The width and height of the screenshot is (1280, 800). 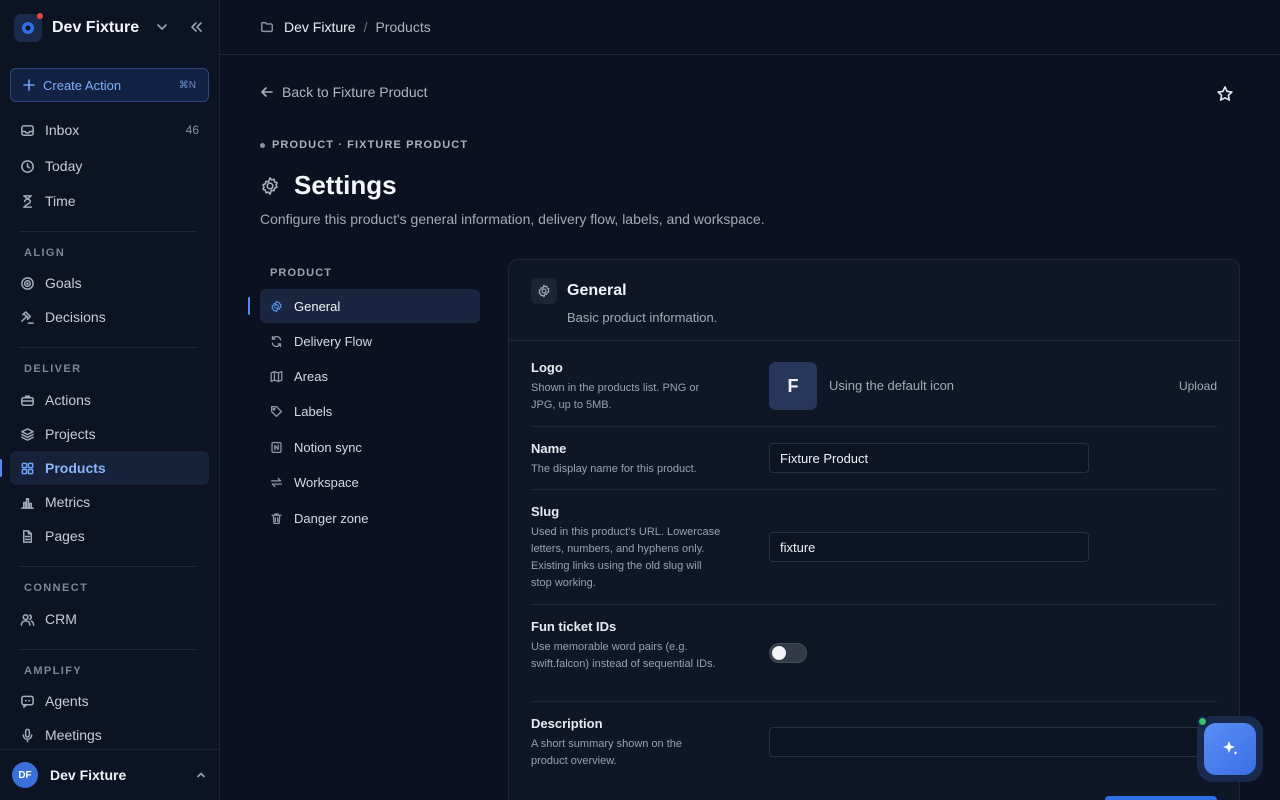 I want to click on nav-item-crm: CRM, so click(x=109, y=619).